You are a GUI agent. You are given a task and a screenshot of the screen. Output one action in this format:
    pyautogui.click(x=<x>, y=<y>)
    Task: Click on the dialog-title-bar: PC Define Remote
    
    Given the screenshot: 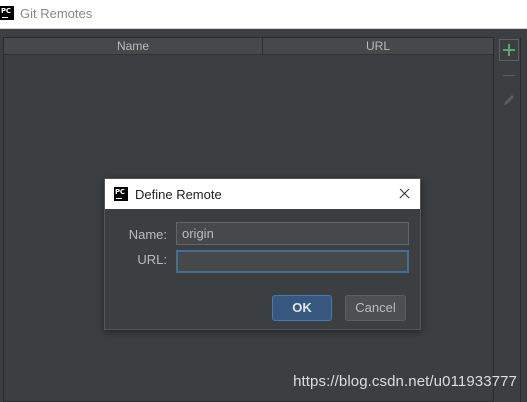 What is the action you would take?
    pyautogui.click(x=262, y=194)
    